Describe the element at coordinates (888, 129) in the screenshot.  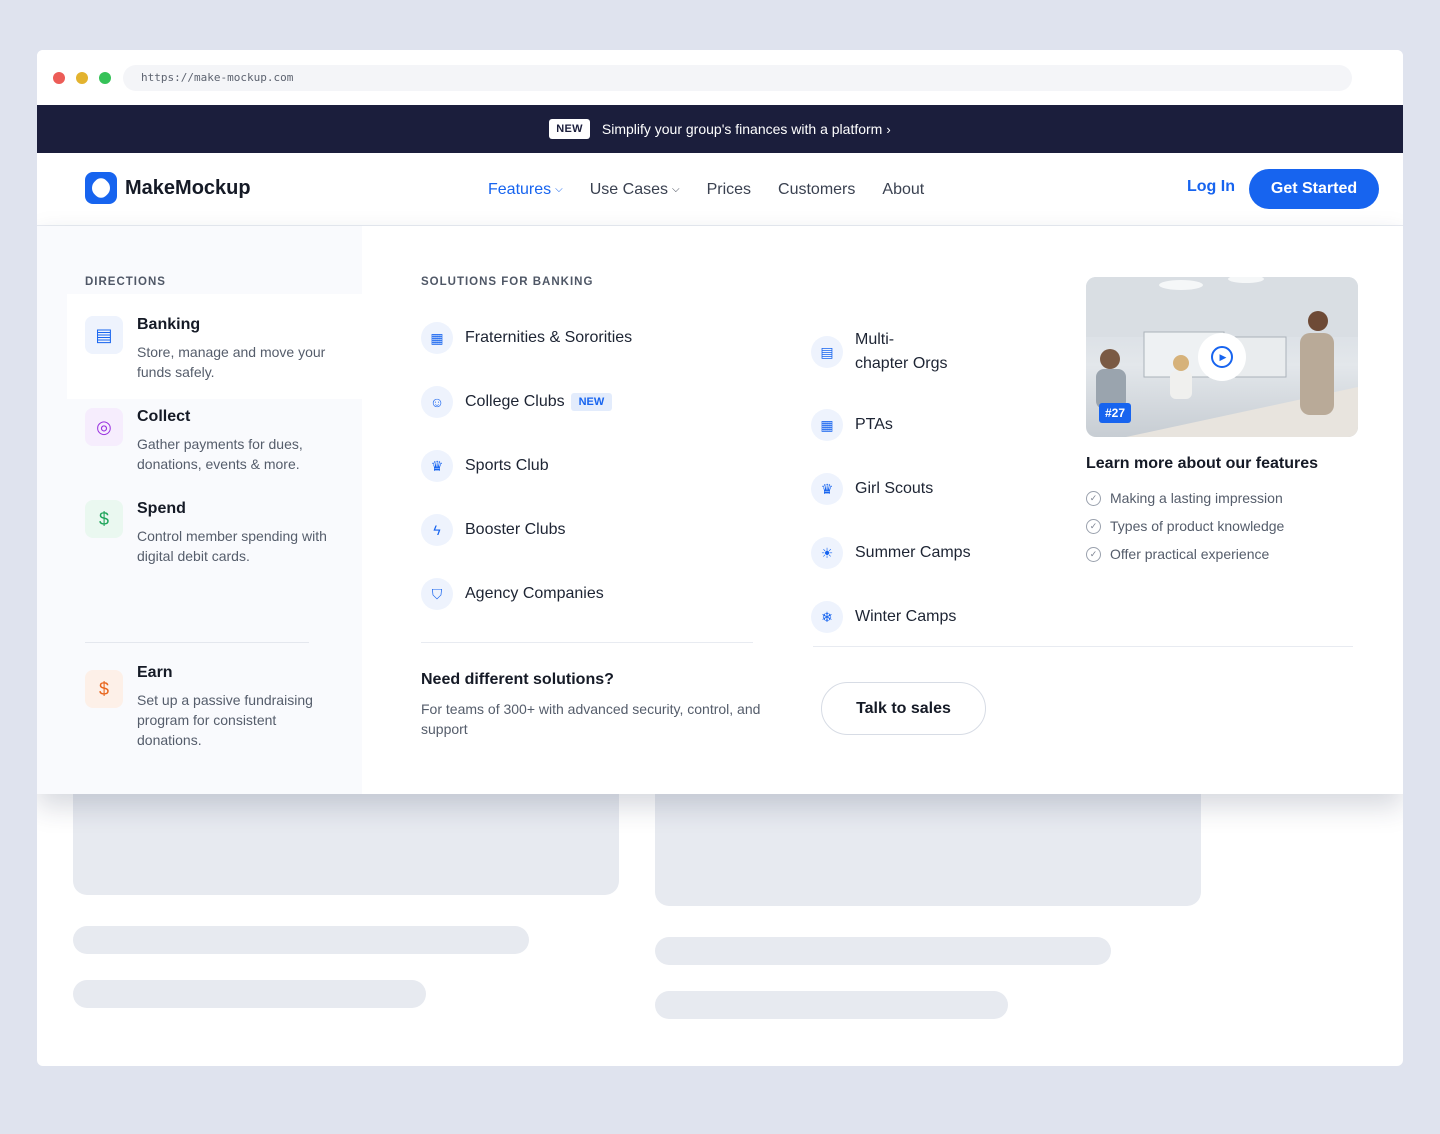
I see `chevron-right-icon: ›` at that location.